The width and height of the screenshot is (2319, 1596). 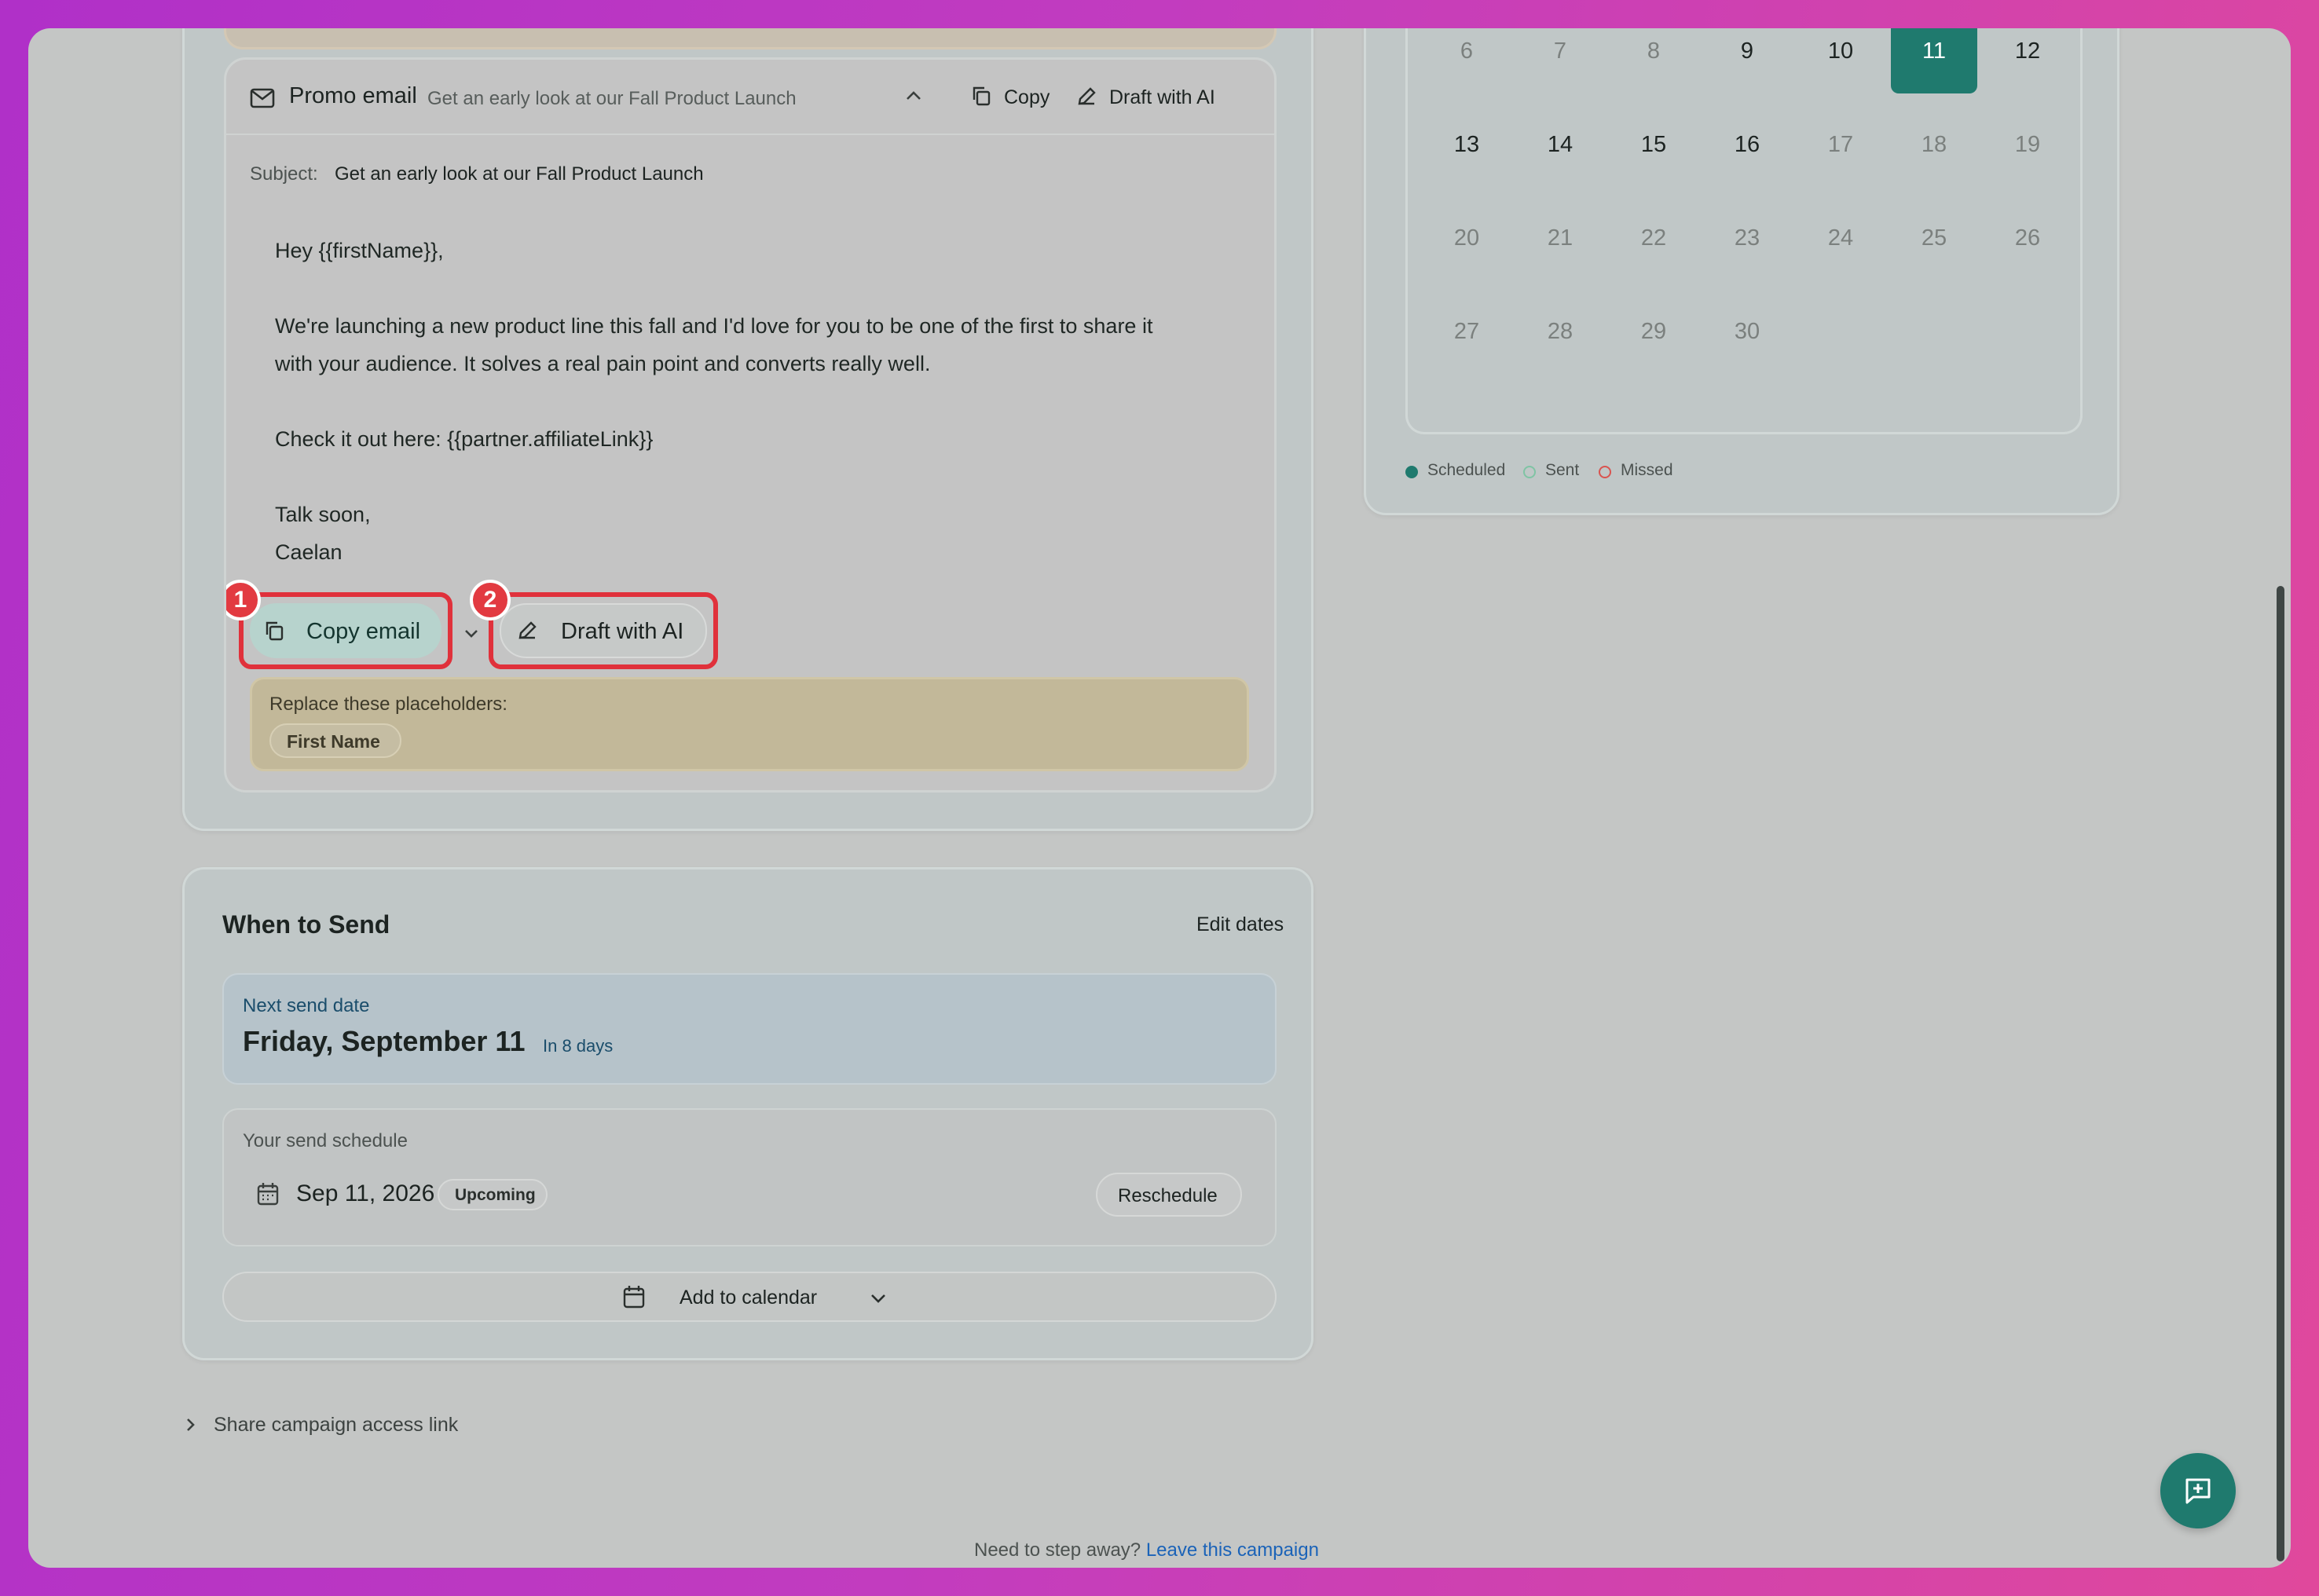 What do you see at coordinates (1840, 144) in the screenshot?
I see `calendar-day: 17` at bounding box center [1840, 144].